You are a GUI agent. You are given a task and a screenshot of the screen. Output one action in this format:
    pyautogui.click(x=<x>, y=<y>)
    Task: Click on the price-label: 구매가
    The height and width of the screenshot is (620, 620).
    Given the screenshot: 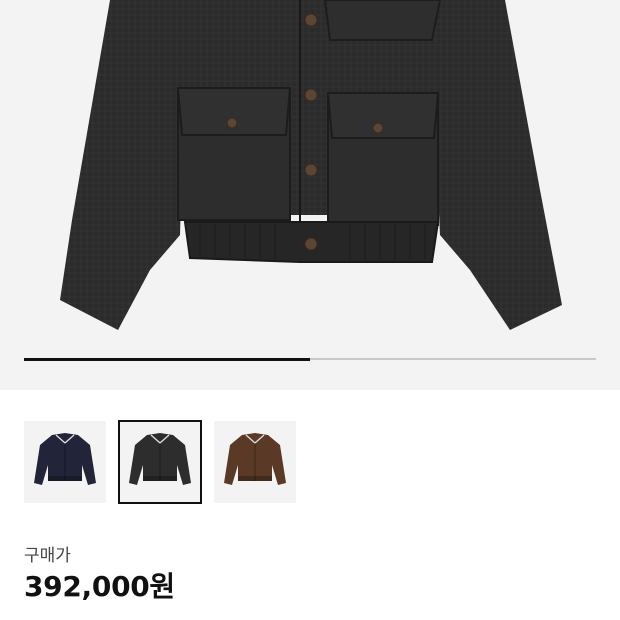 What is the action you would take?
    pyautogui.click(x=47, y=556)
    